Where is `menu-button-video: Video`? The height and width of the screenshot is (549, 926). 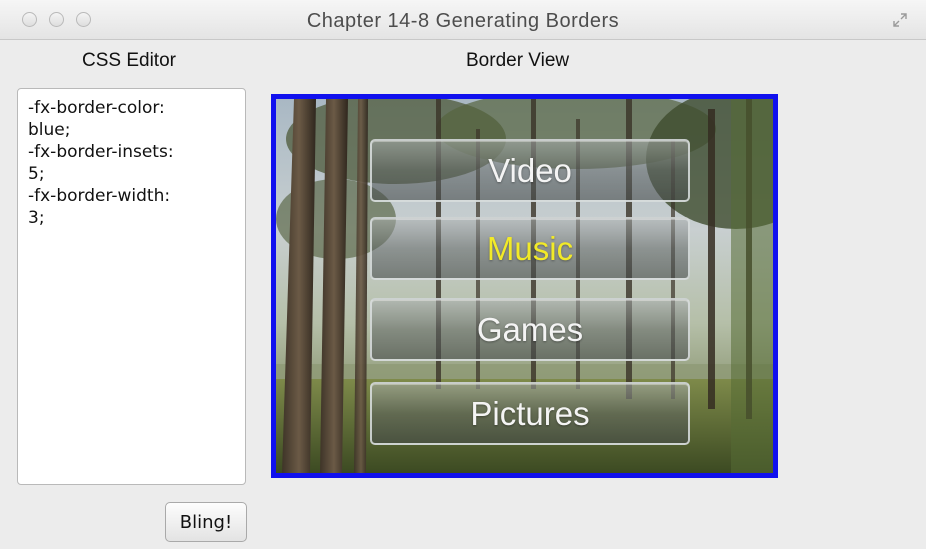
menu-button-video: Video is located at coordinates (530, 170).